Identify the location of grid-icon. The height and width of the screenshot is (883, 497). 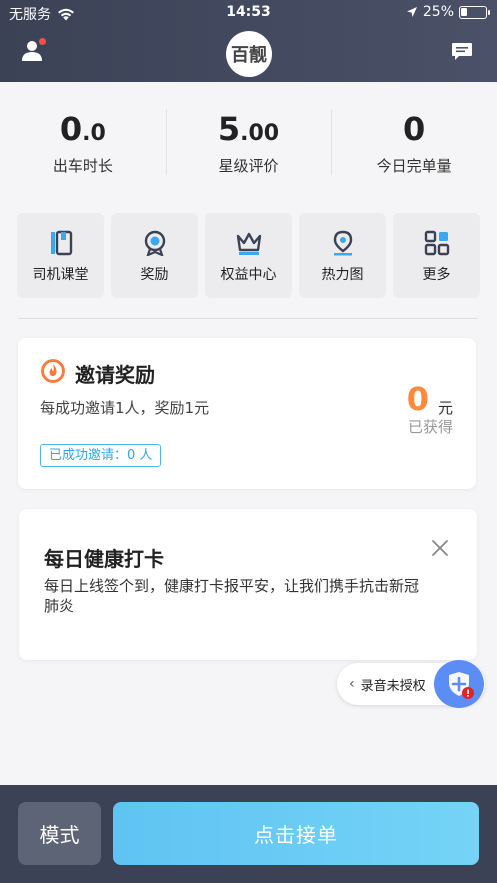
(436, 243).